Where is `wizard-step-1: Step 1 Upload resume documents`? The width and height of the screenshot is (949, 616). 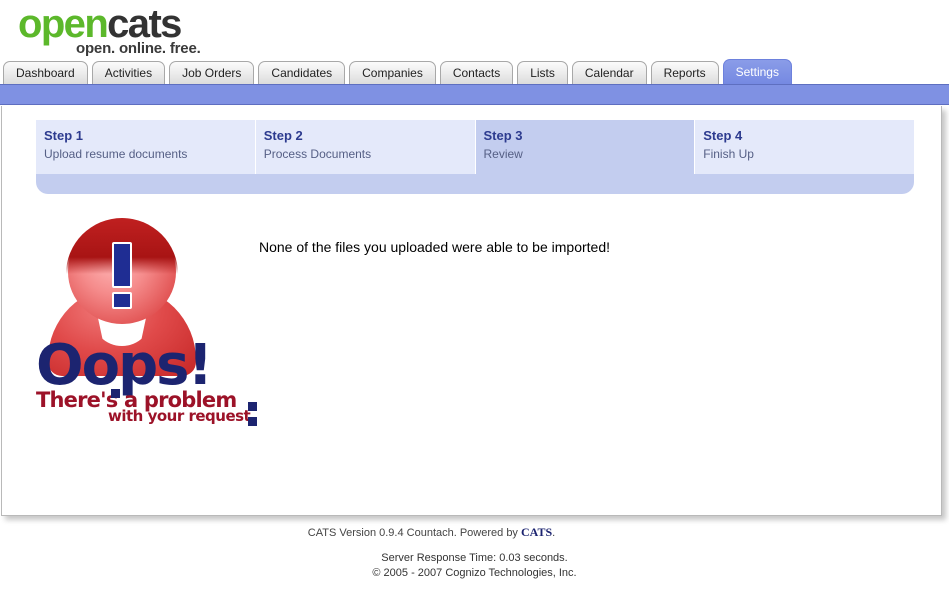 wizard-step-1: Step 1 Upload resume documents is located at coordinates (146, 147).